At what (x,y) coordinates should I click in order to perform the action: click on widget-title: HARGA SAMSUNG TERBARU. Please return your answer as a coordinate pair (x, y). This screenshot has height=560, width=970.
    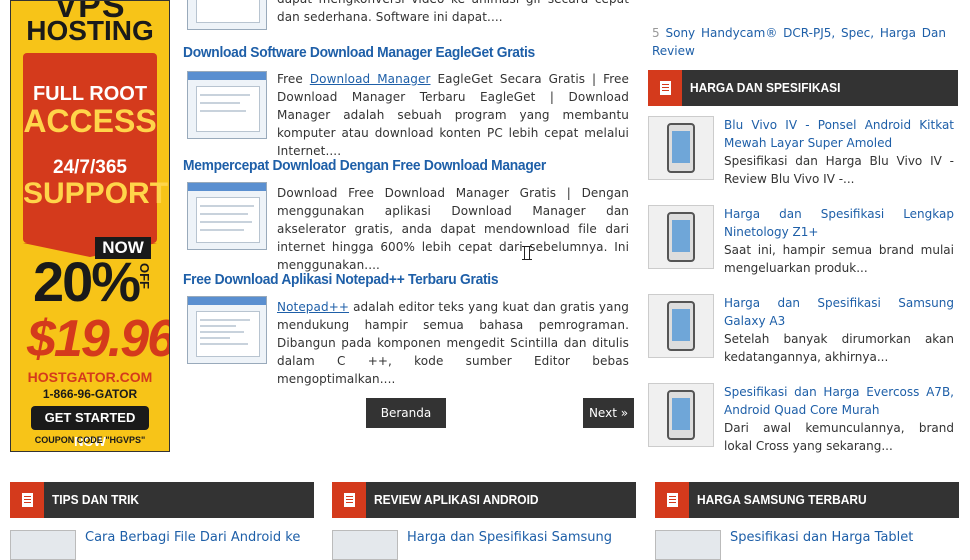
    Looking at the image, I should click on (782, 499).